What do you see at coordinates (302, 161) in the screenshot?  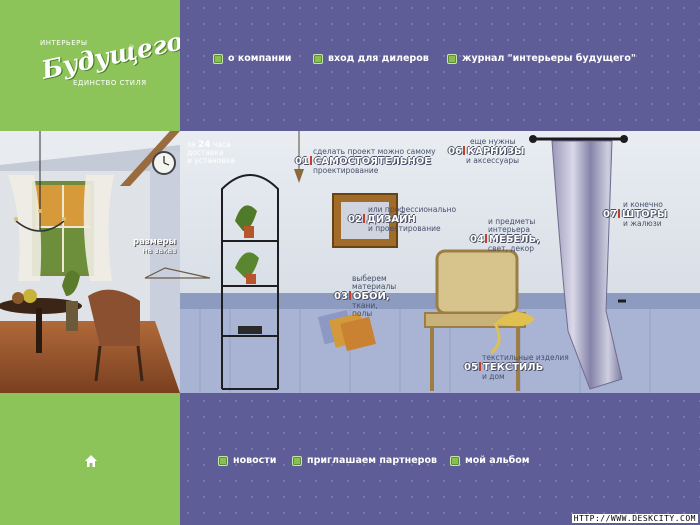 I see `section-01-num: 01` at bounding box center [302, 161].